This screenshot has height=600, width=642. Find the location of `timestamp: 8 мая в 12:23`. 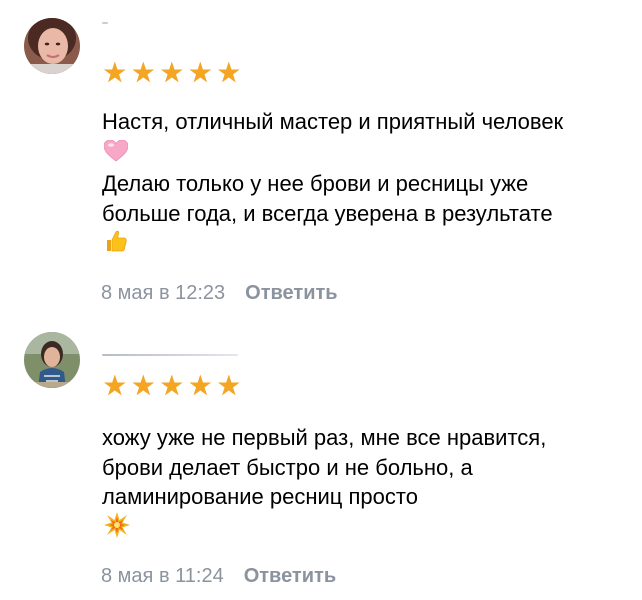

timestamp: 8 мая в 12:23 is located at coordinates (163, 293).